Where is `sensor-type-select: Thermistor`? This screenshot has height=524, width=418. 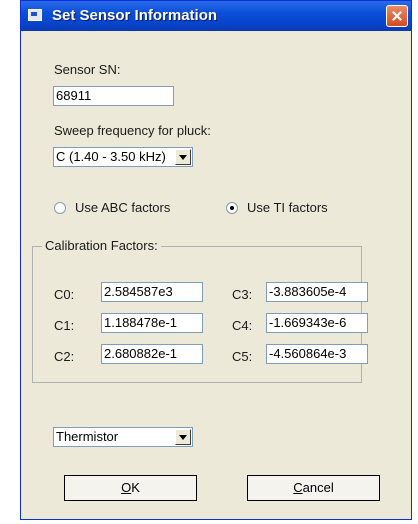
sensor-type-select: Thermistor is located at coordinates (123, 437).